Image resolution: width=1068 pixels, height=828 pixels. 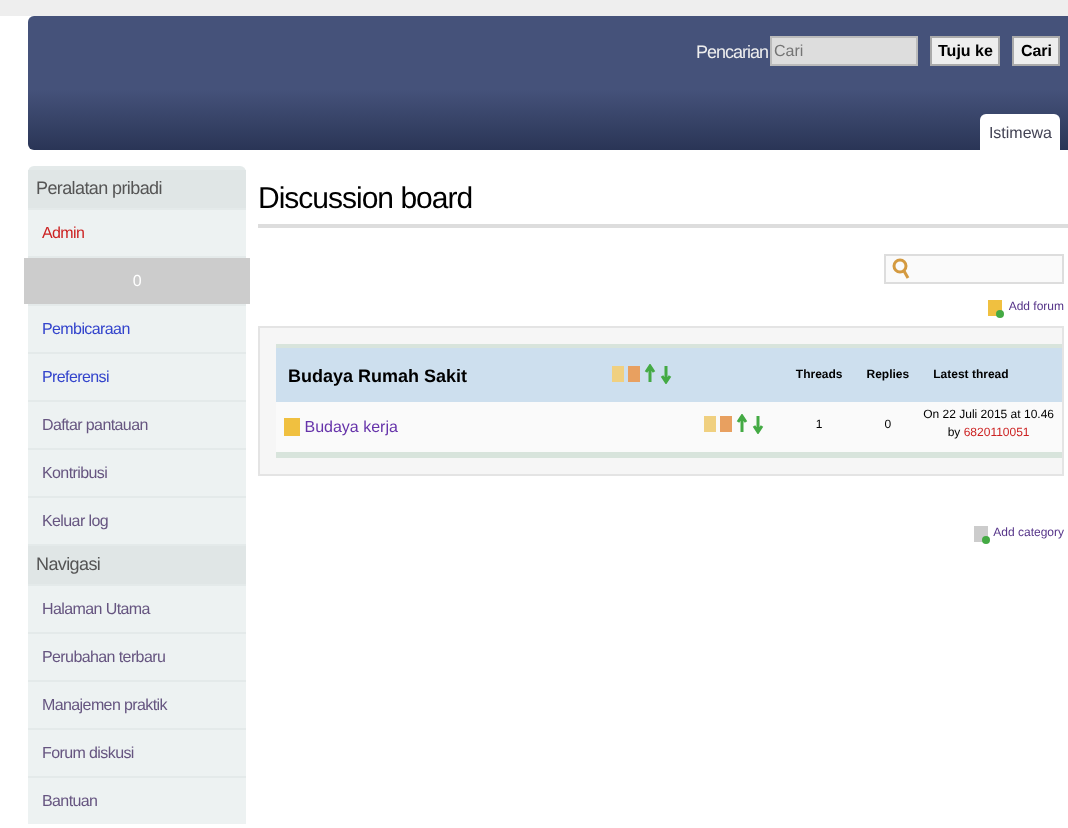 I want to click on search-field: Cari, so click(x=844, y=51).